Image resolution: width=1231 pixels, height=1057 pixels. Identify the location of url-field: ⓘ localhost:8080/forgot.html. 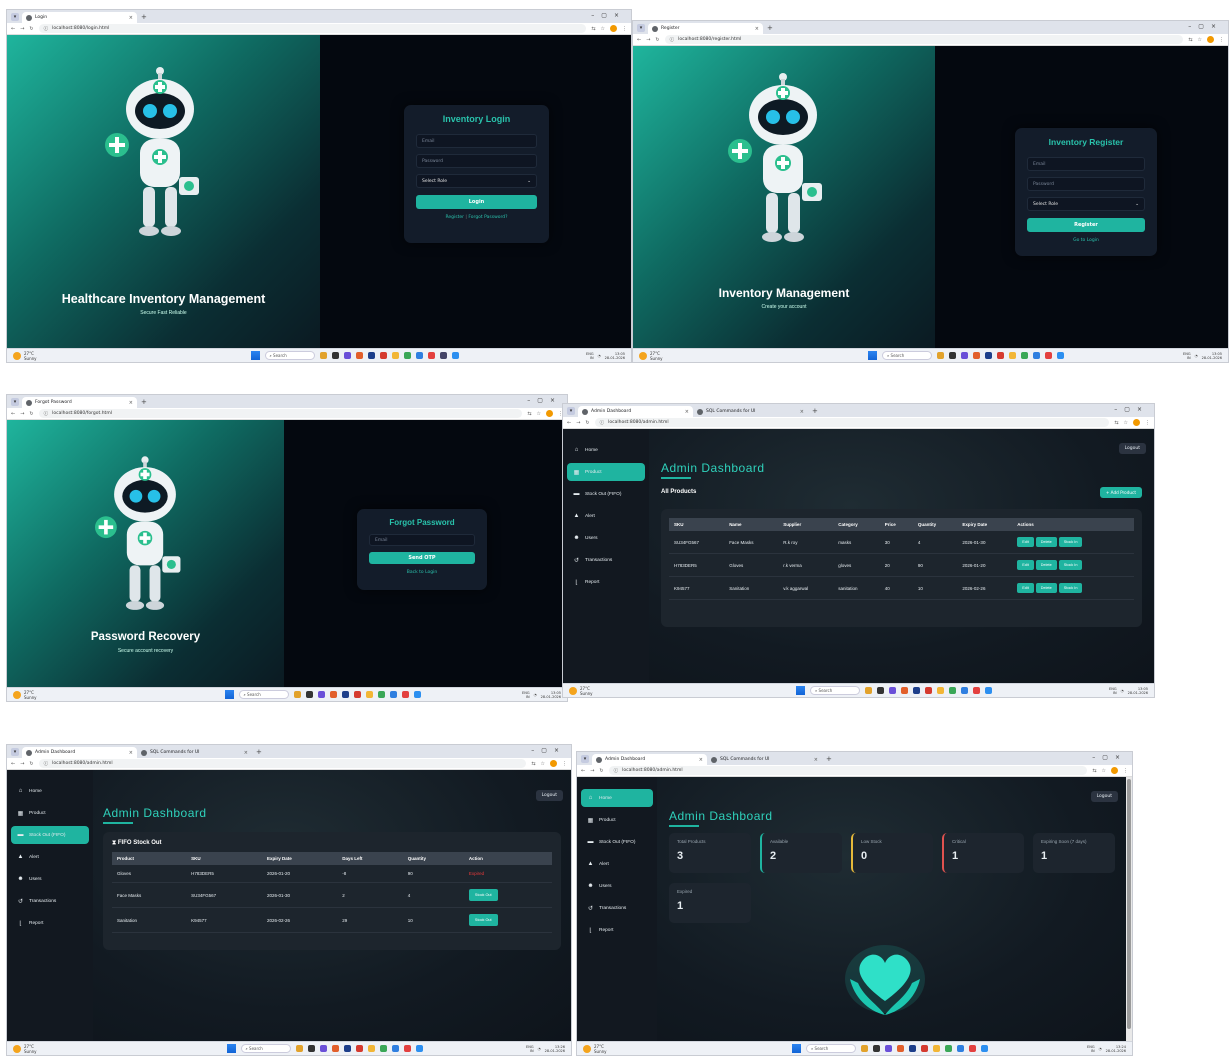
(280, 413).